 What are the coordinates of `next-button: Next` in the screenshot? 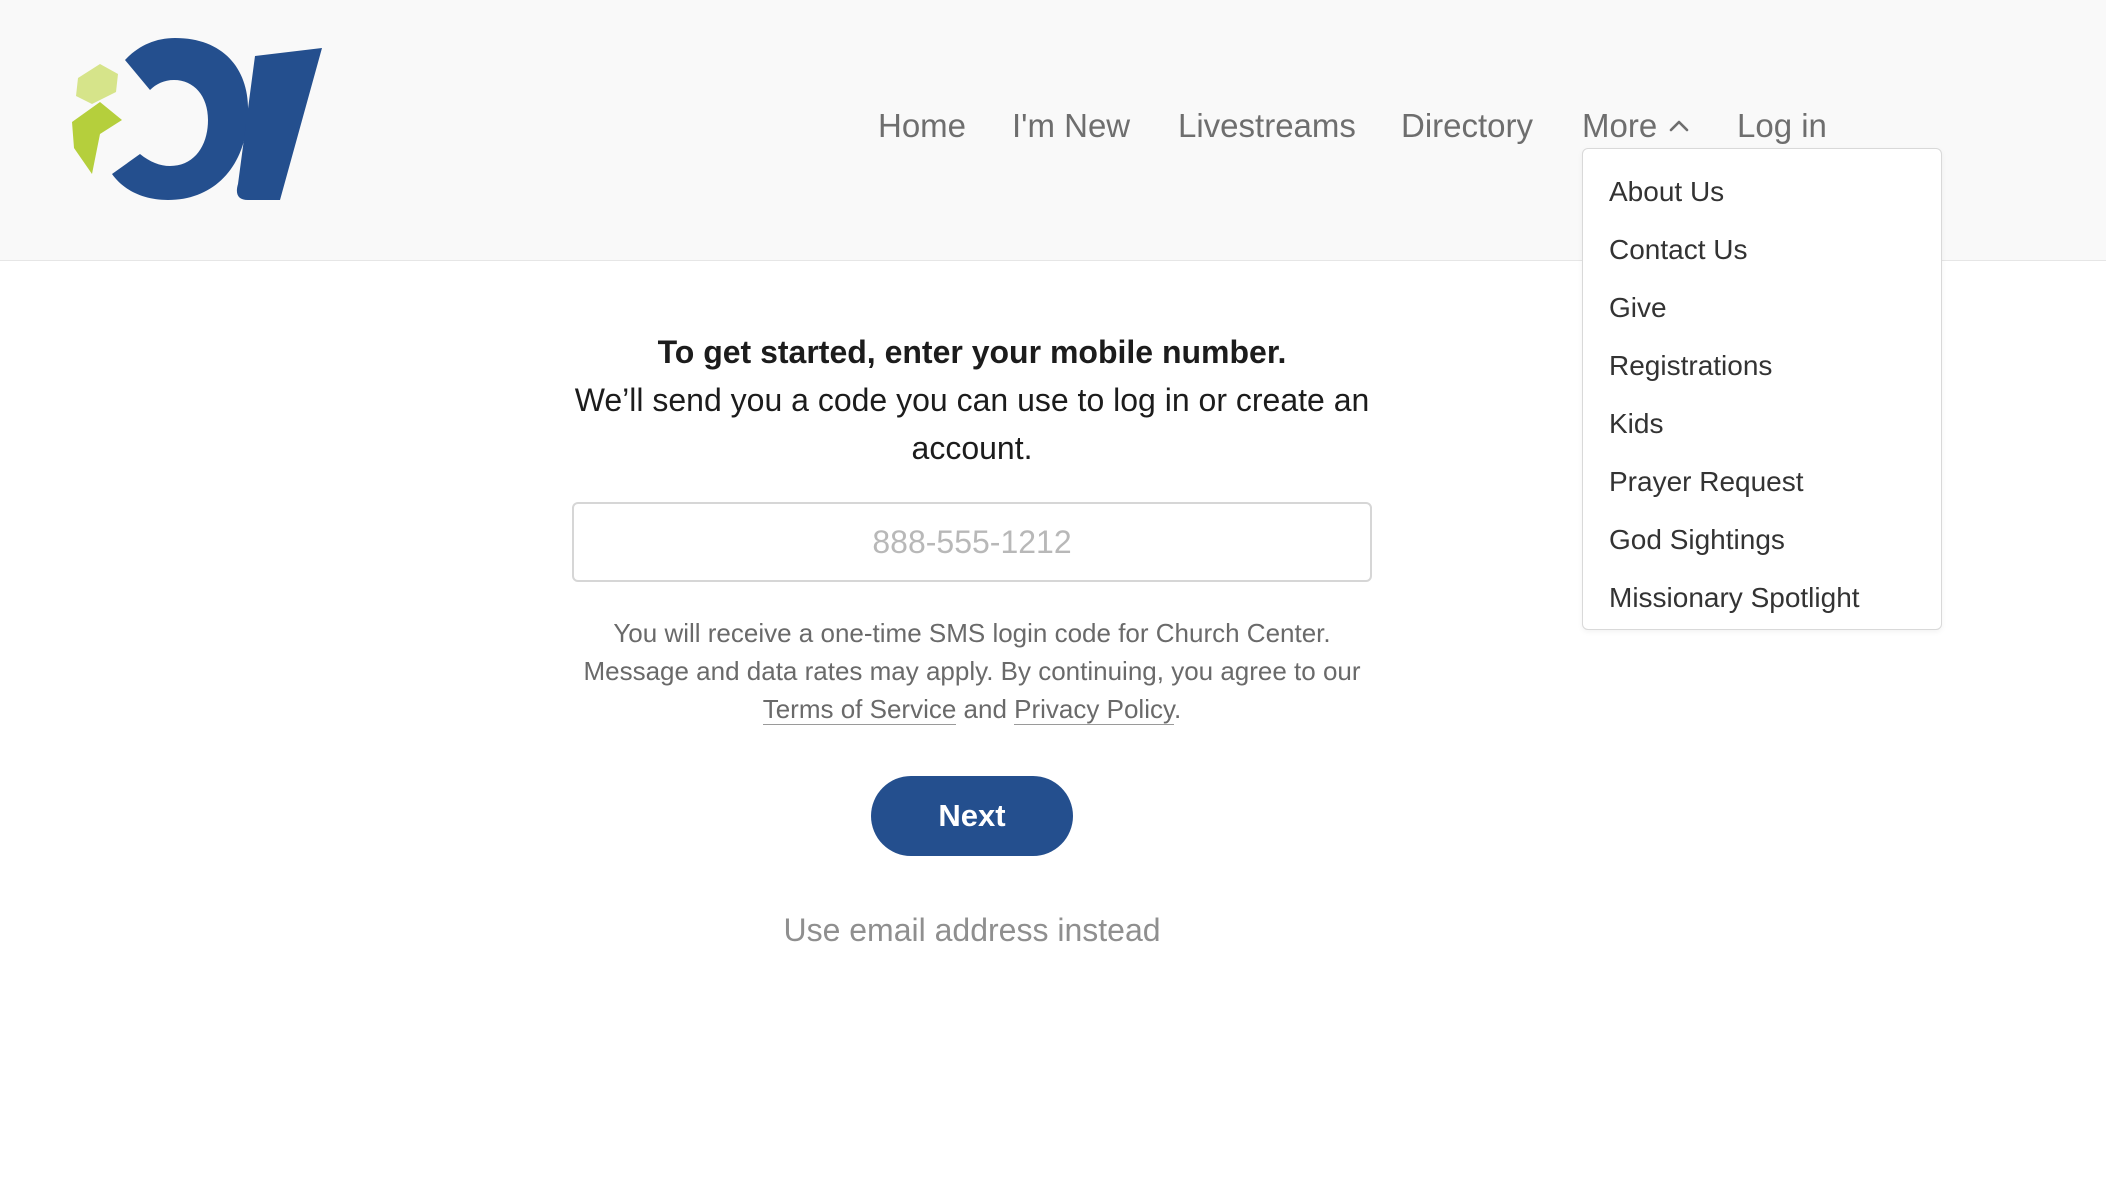 It's located at (972, 816).